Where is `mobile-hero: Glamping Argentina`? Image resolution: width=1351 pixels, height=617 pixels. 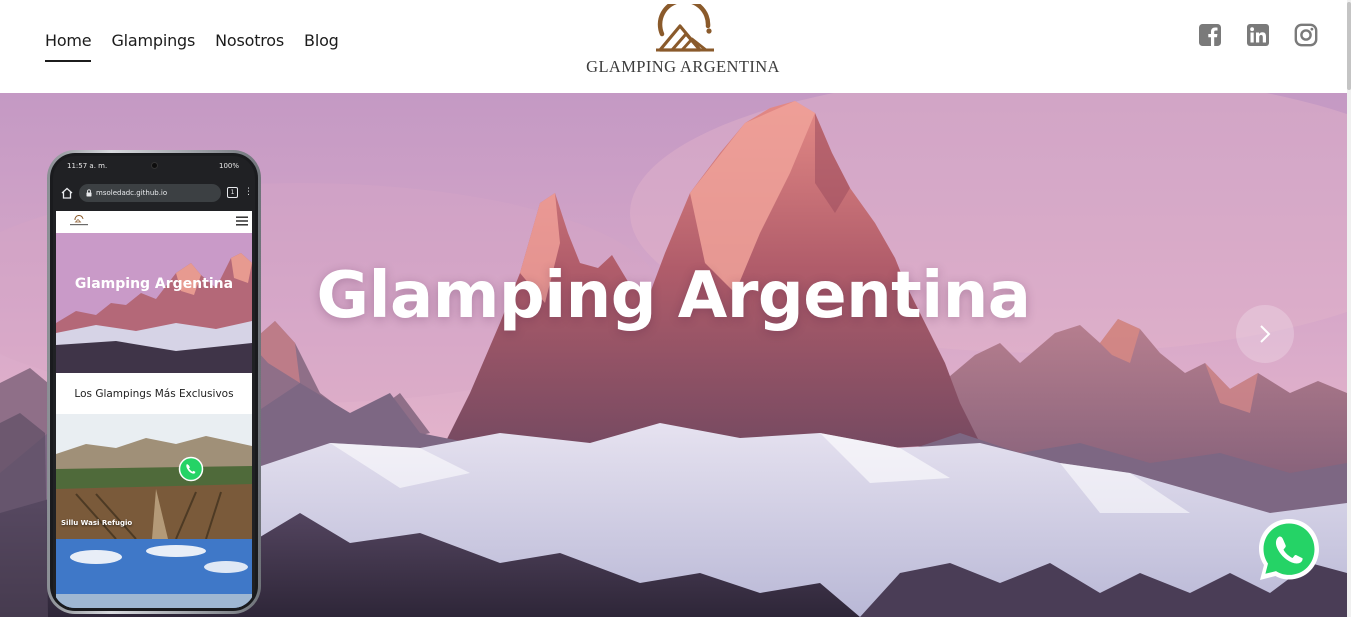
mobile-hero: Glamping Argentina is located at coordinates (154, 303).